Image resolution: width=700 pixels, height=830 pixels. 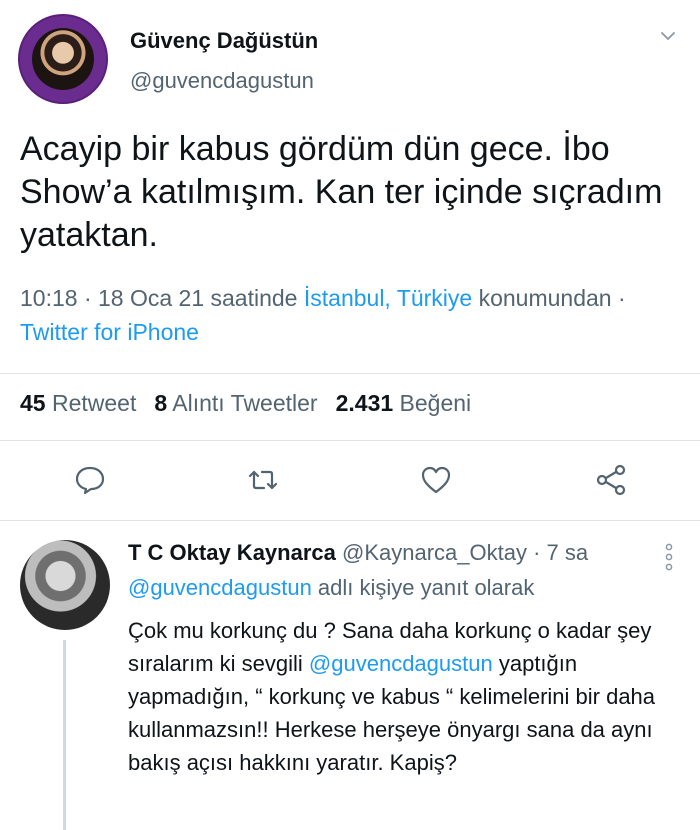 I want to click on quote-stat: 8 Alıntı Tweetler, so click(x=235, y=403).